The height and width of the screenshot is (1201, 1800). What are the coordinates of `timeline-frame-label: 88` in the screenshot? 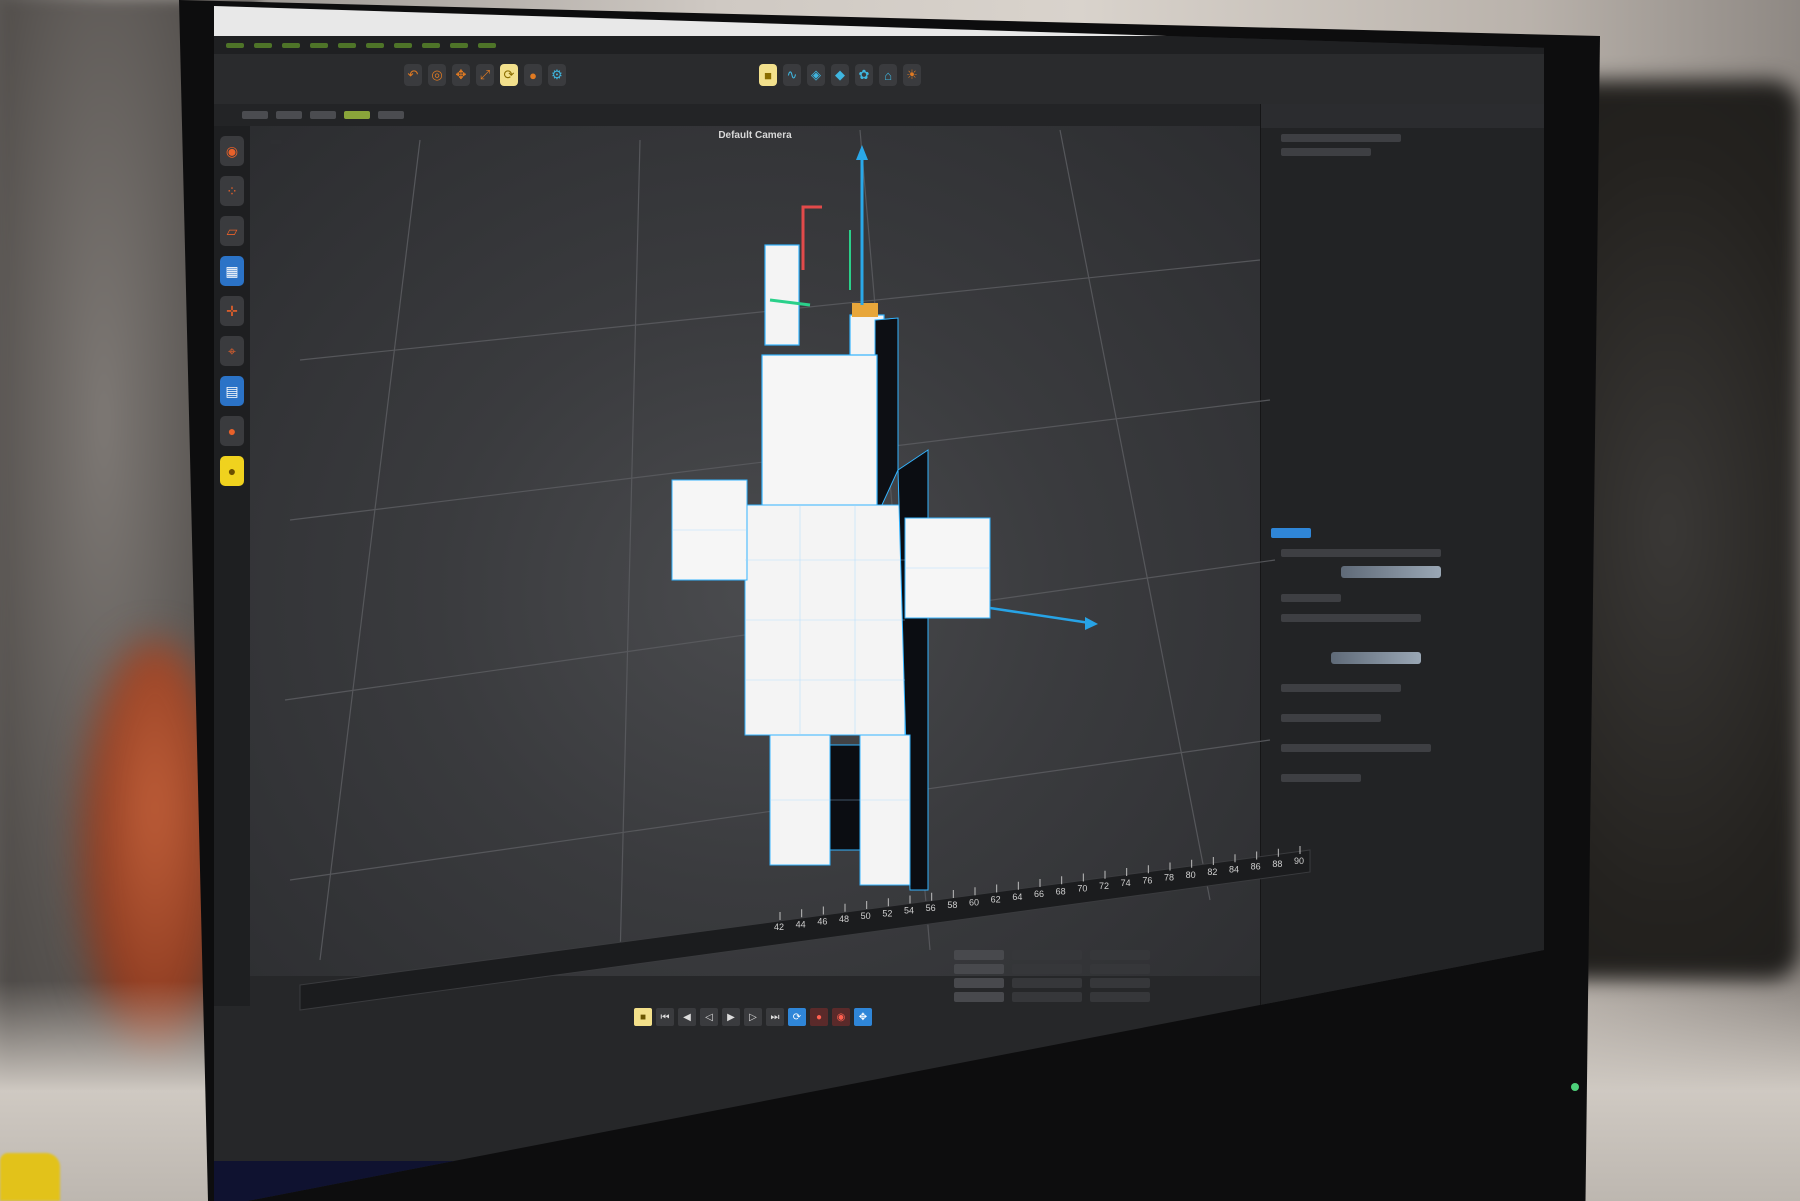 It's located at (1277, 864).